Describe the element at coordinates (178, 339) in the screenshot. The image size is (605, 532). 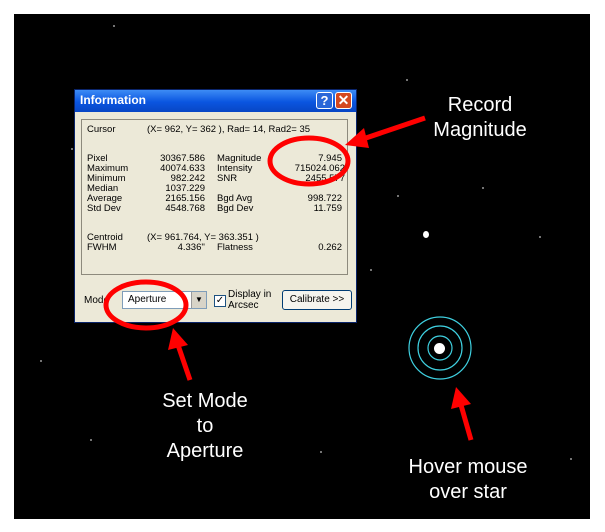
I see `mode-arrow-head` at that location.